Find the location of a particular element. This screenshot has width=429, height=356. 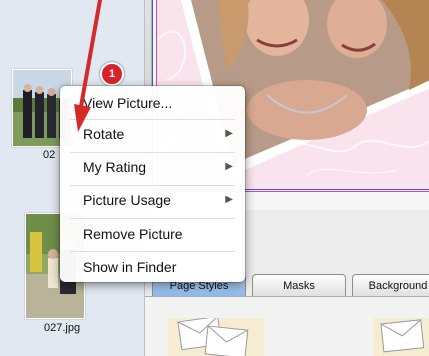

menu-item-label: Remove Picture is located at coordinates (133, 234).